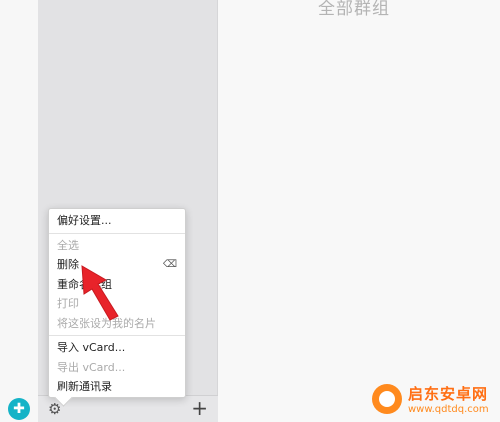 This screenshot has width=500, height=422. I want to click on delete-key-icon: ⌫, so click(169, 264).